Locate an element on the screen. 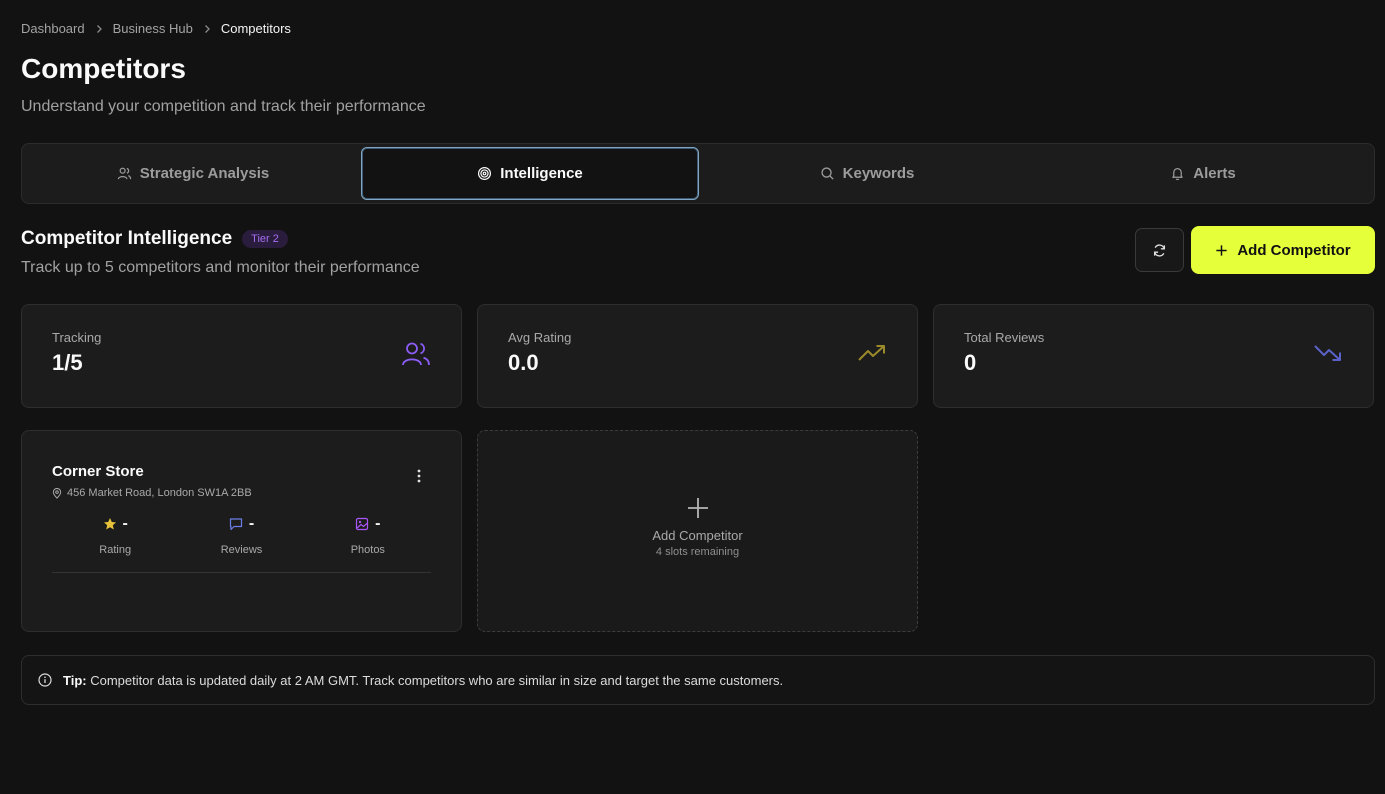 The image size is (1385, 794). refresh-button is located at coordinates (1159, 250).